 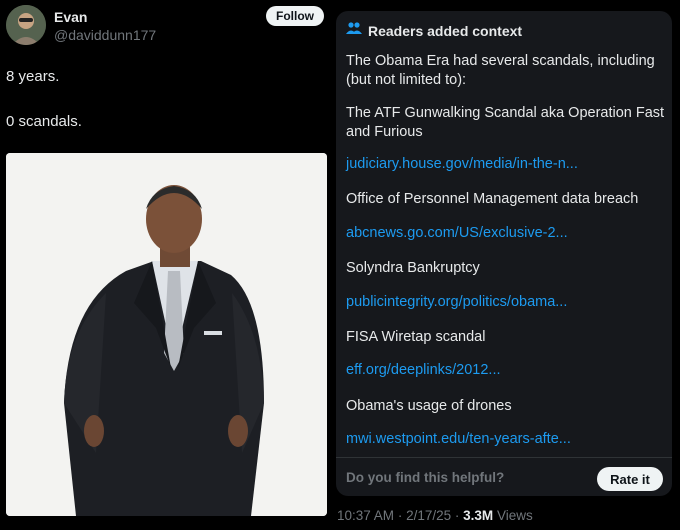 I want to click on tweet-text-line-1: 8 years., so click(x=33, y=76).